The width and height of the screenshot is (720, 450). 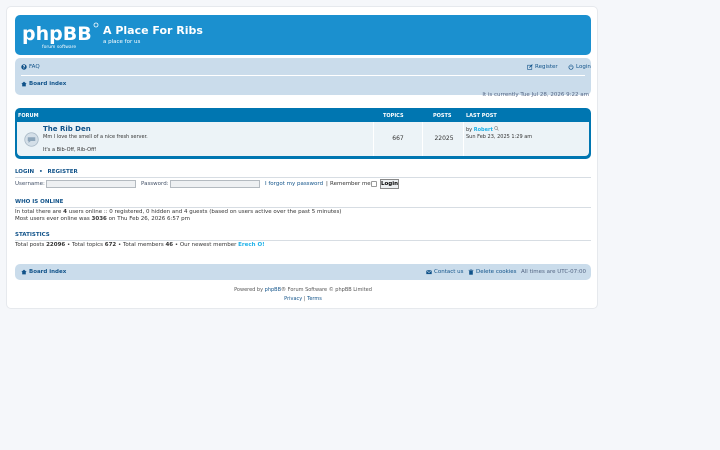 I want to click on register-heading-link: REGISTER, so click(x=63, y=172).